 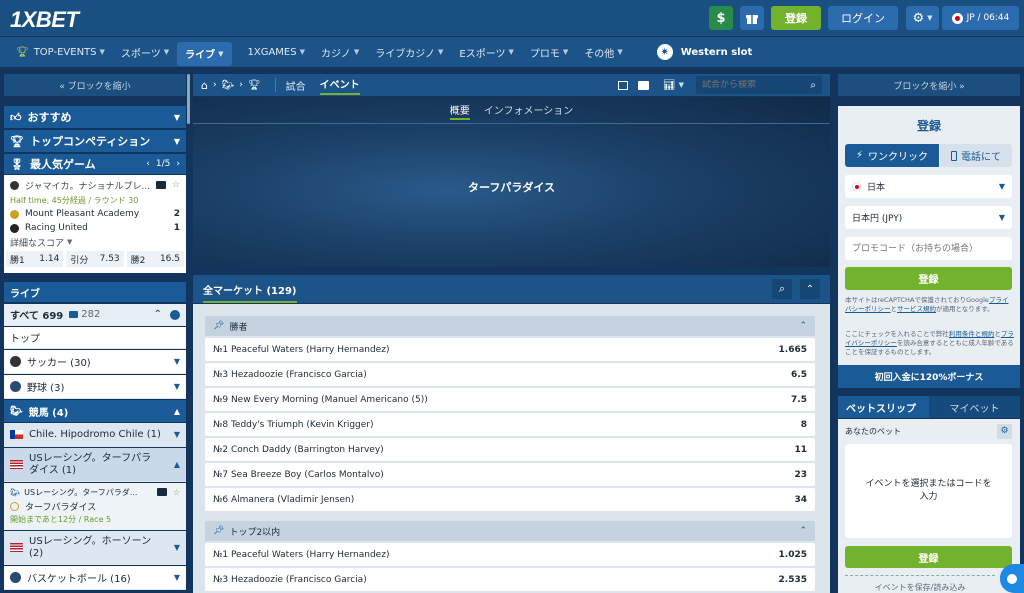 What do you see at coordinates (799, 375) in the screenshot?
I see `odd-value: 6.5` at bounding box center [799, 375].